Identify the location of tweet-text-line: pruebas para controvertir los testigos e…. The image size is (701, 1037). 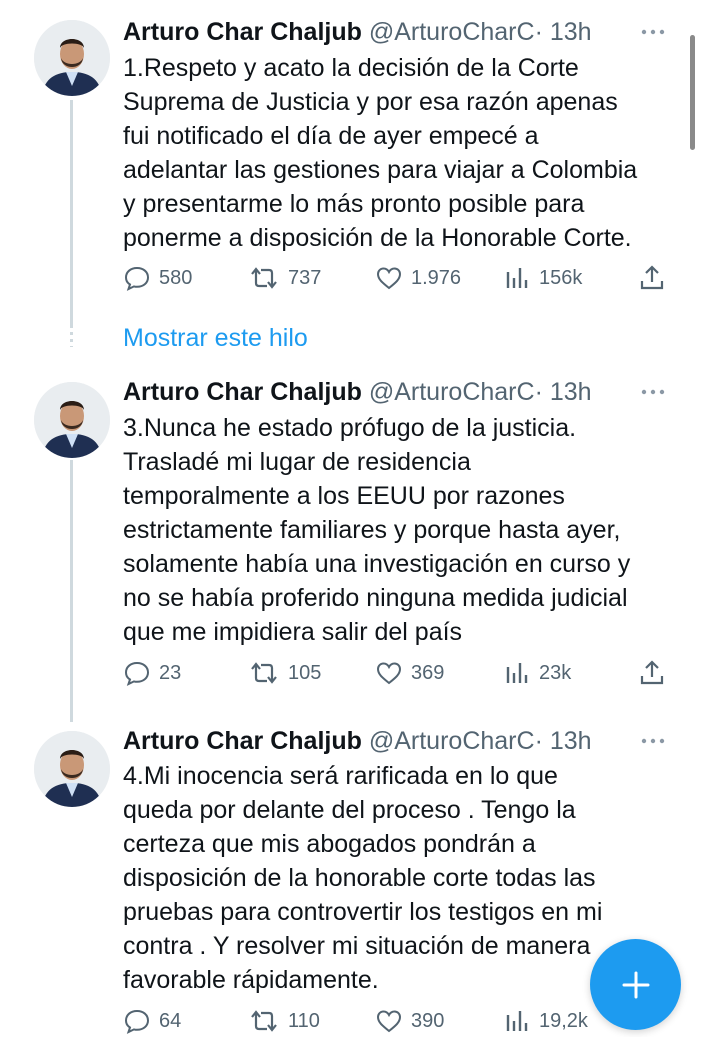
(363, 912).